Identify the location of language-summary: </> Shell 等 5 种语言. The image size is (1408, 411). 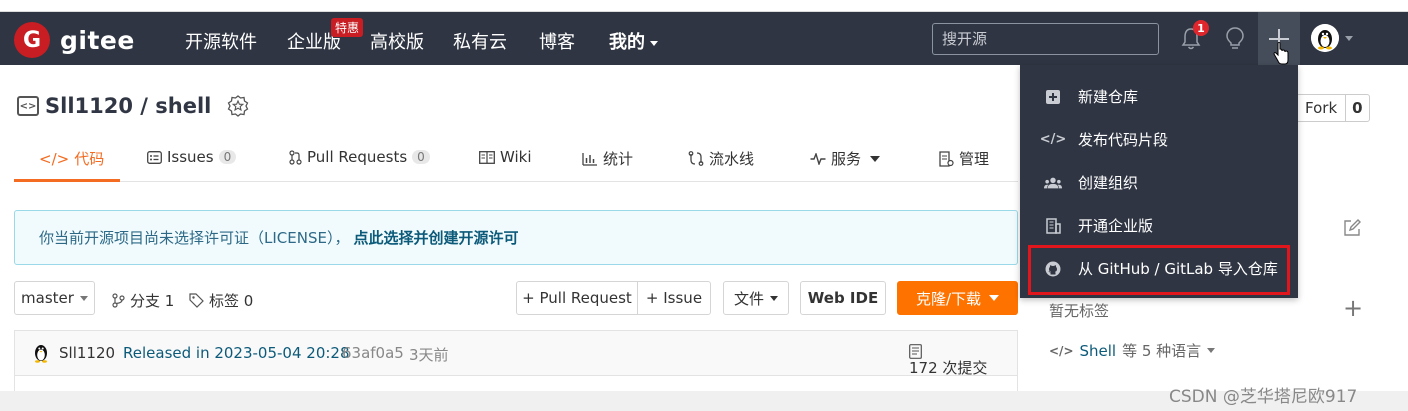
(1132, 350).